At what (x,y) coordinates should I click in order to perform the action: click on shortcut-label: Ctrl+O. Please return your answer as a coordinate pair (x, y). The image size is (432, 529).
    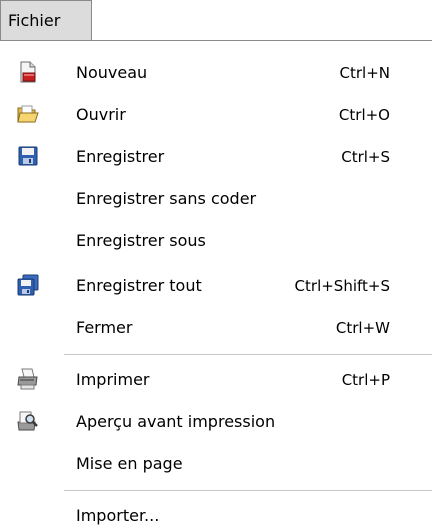
    Looking at the image, I should click on (364, 115).